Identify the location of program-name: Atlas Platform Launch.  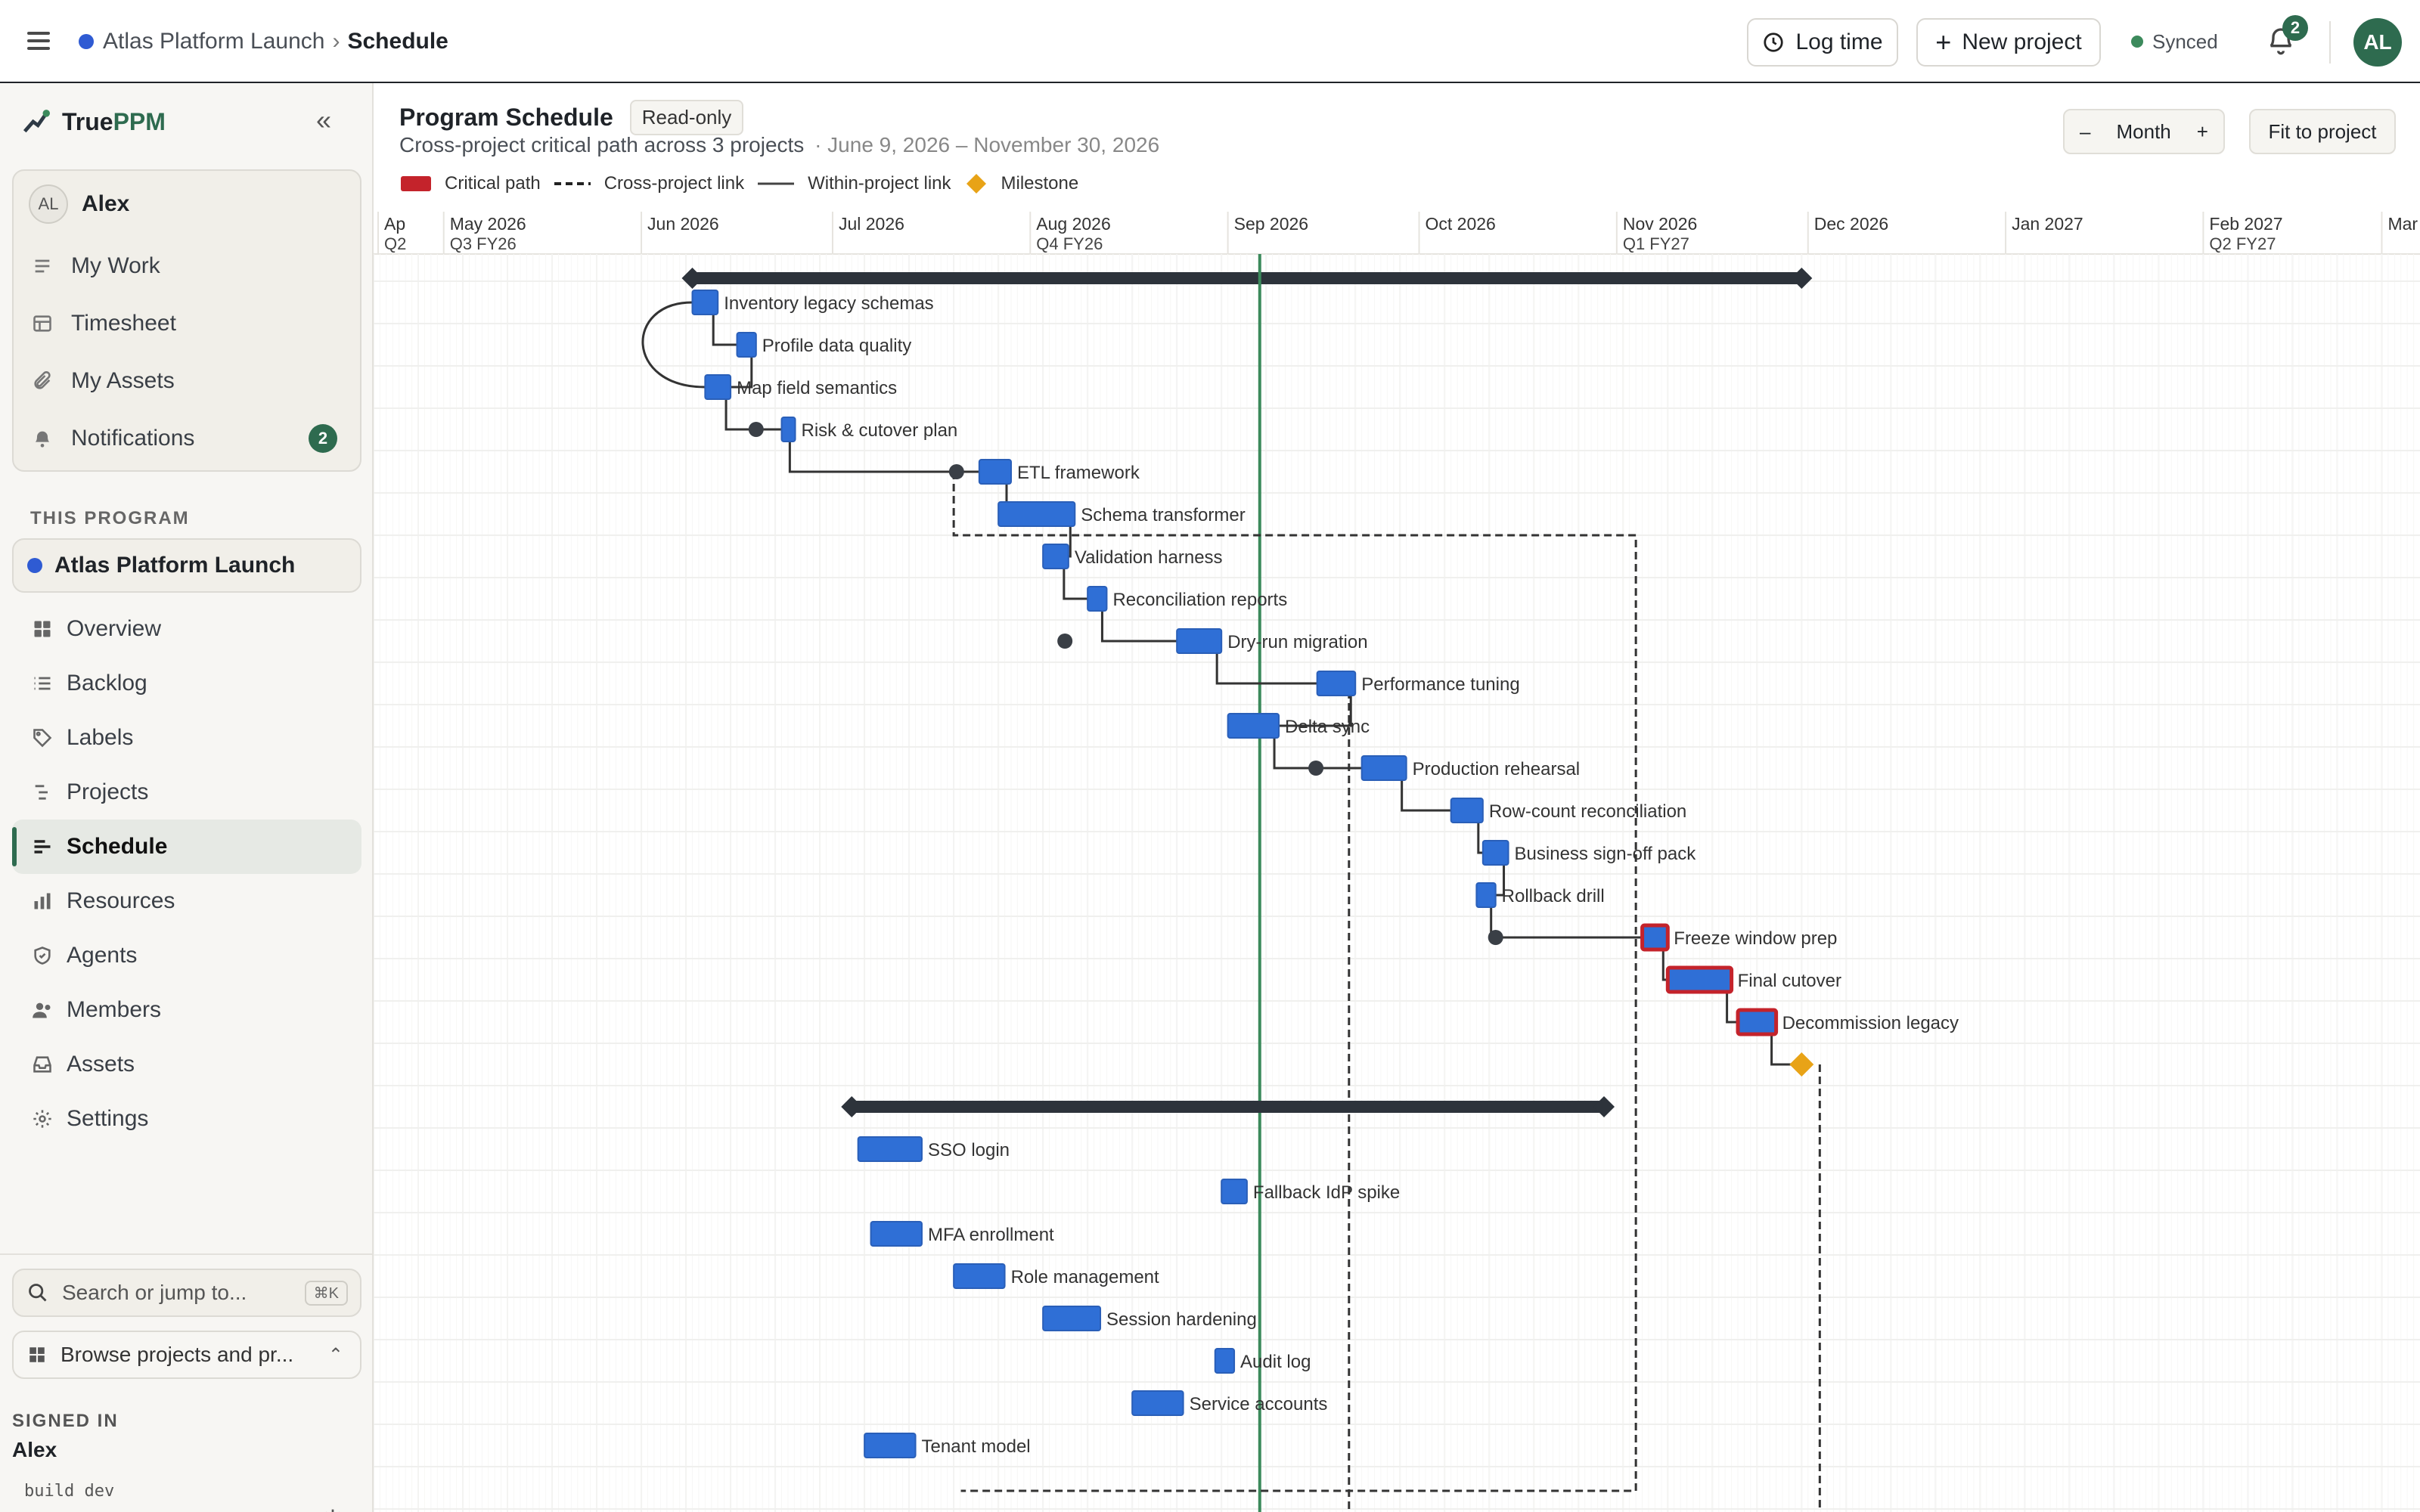
(175, 565).